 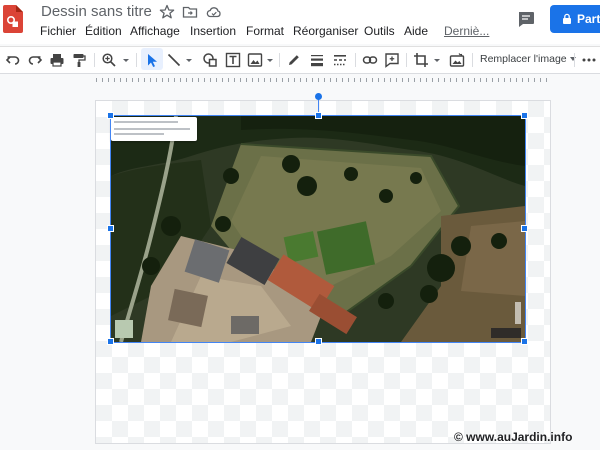 I want to click on crop-dropdown-icon, so click(x=440, y=60).